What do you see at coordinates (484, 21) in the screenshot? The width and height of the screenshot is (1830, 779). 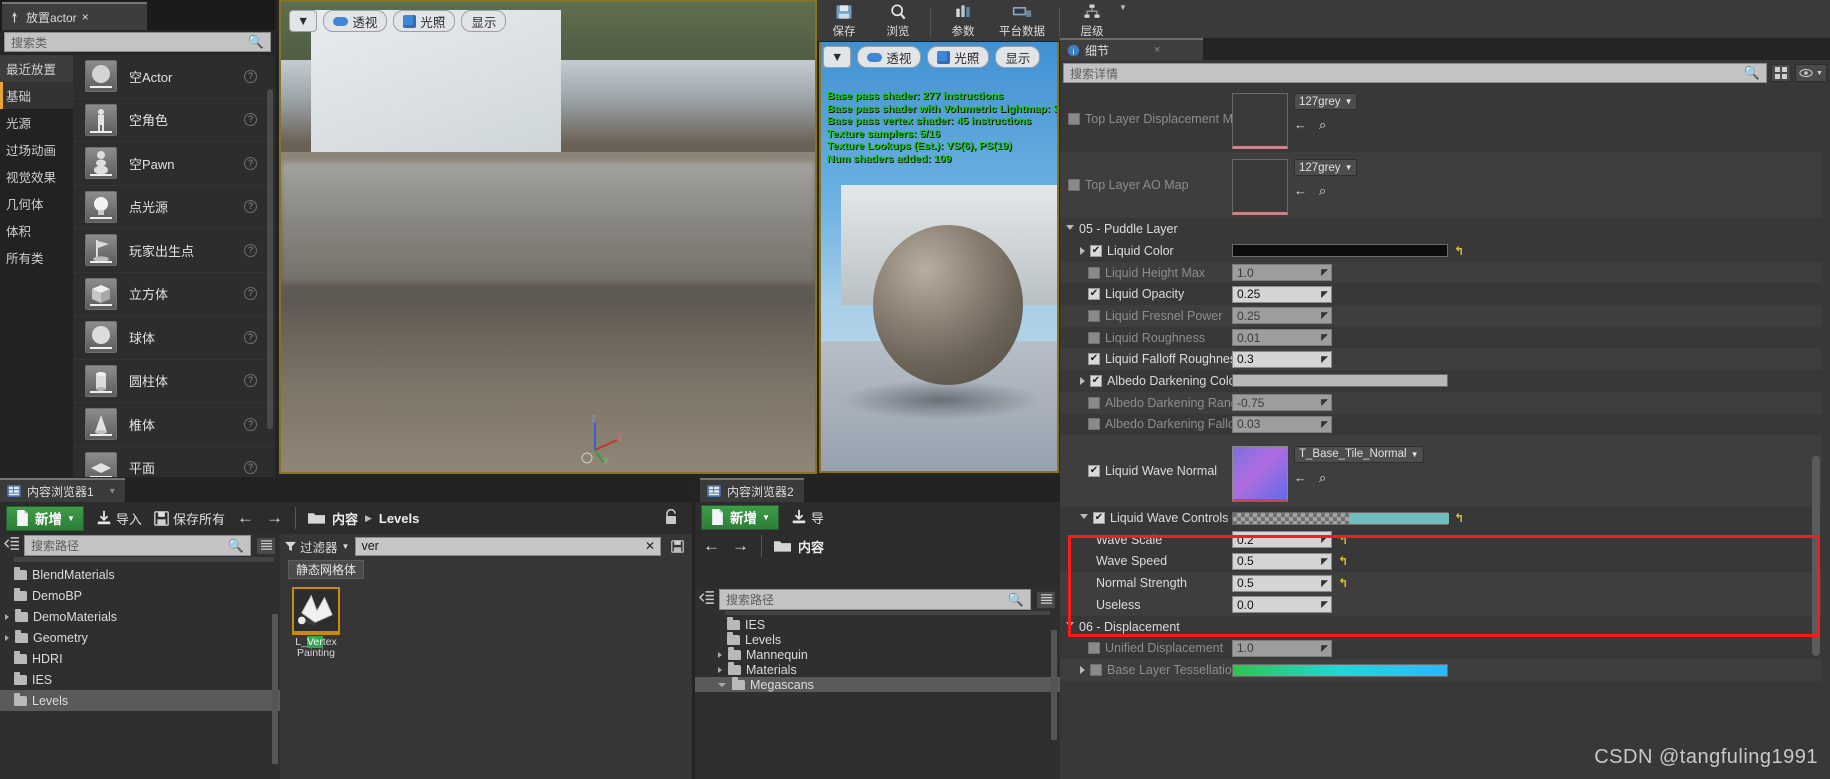 I see `viewport-show-button: 显示` at bounding box center [484, 21].